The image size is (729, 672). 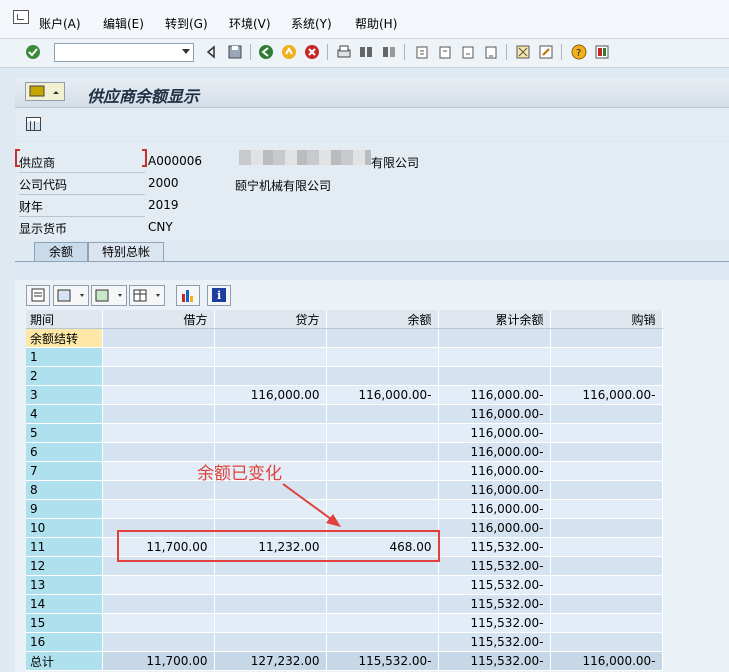 What do you see at coordinates (311, 505) in the screenshot?
I see `annotation-arrow` at bounding box center [311, 505].